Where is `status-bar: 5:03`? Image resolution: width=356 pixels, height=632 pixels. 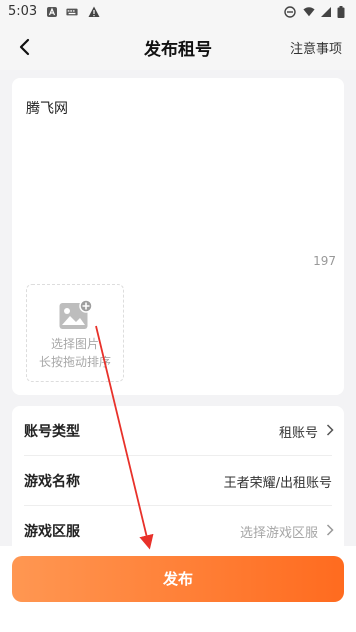
status-bar: 5:03 is located at coordinates (178, 12).